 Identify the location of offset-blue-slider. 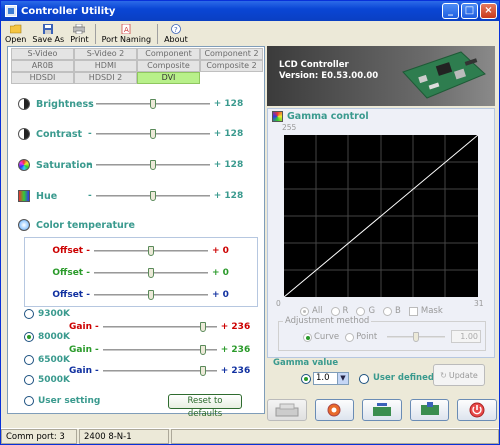
(151, 295).